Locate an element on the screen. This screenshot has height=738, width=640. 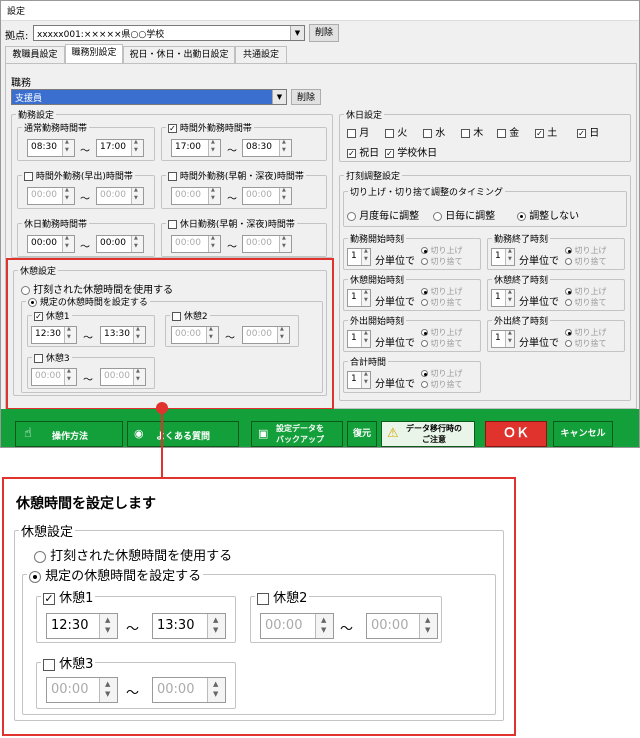
early-deep-end-spinner: 00:00 is located at coordinates (267, 196).